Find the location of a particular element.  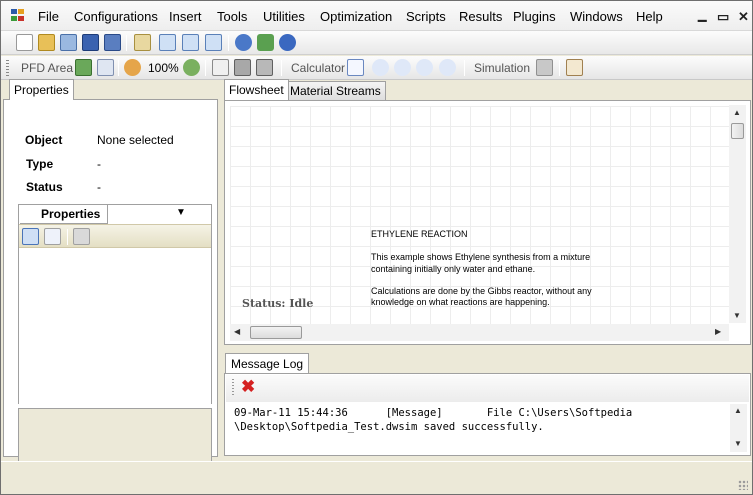

stop-icon is located at coordinates (380, 67).